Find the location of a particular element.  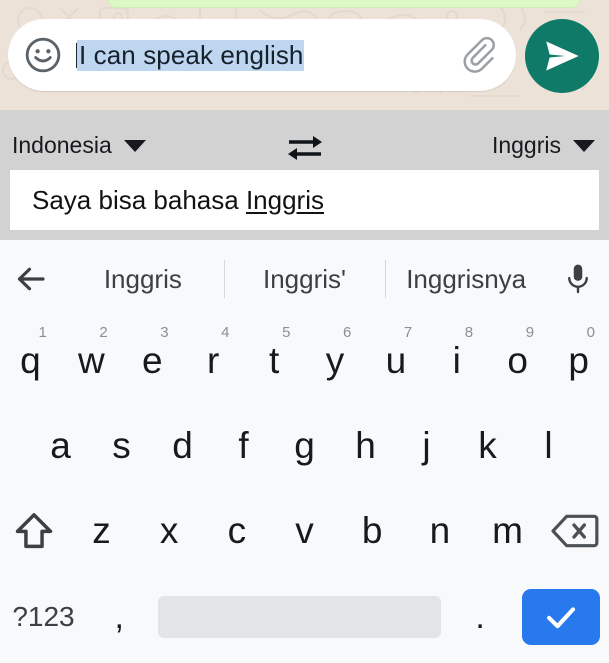

key-g: g is located at coordinates (304, 445).